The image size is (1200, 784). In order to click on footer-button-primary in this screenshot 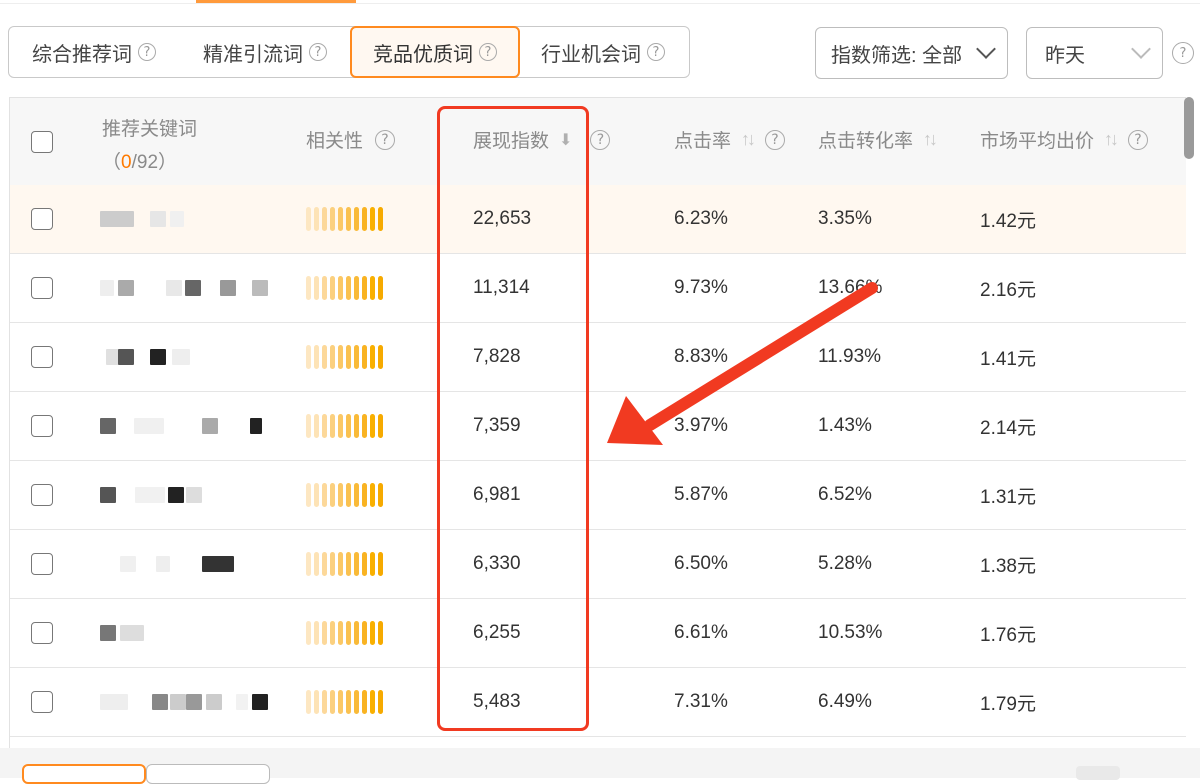, I will do `click(84, 774)`.